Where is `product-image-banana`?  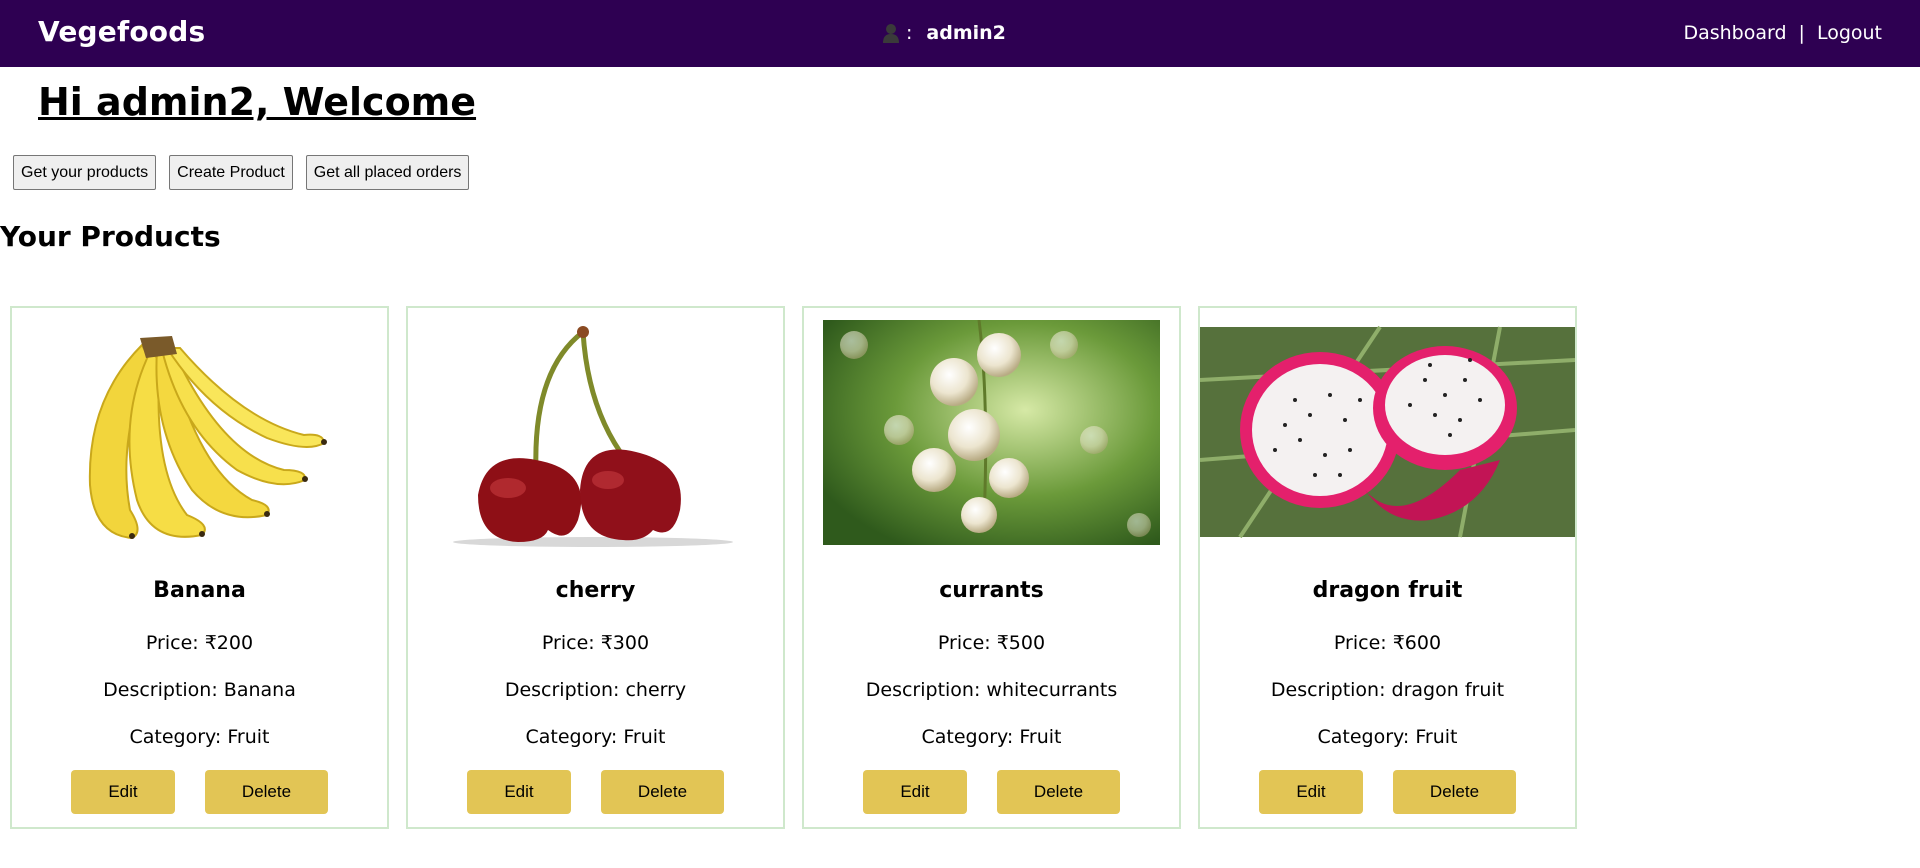 product-image-banana is located at coordinates (199, 434).